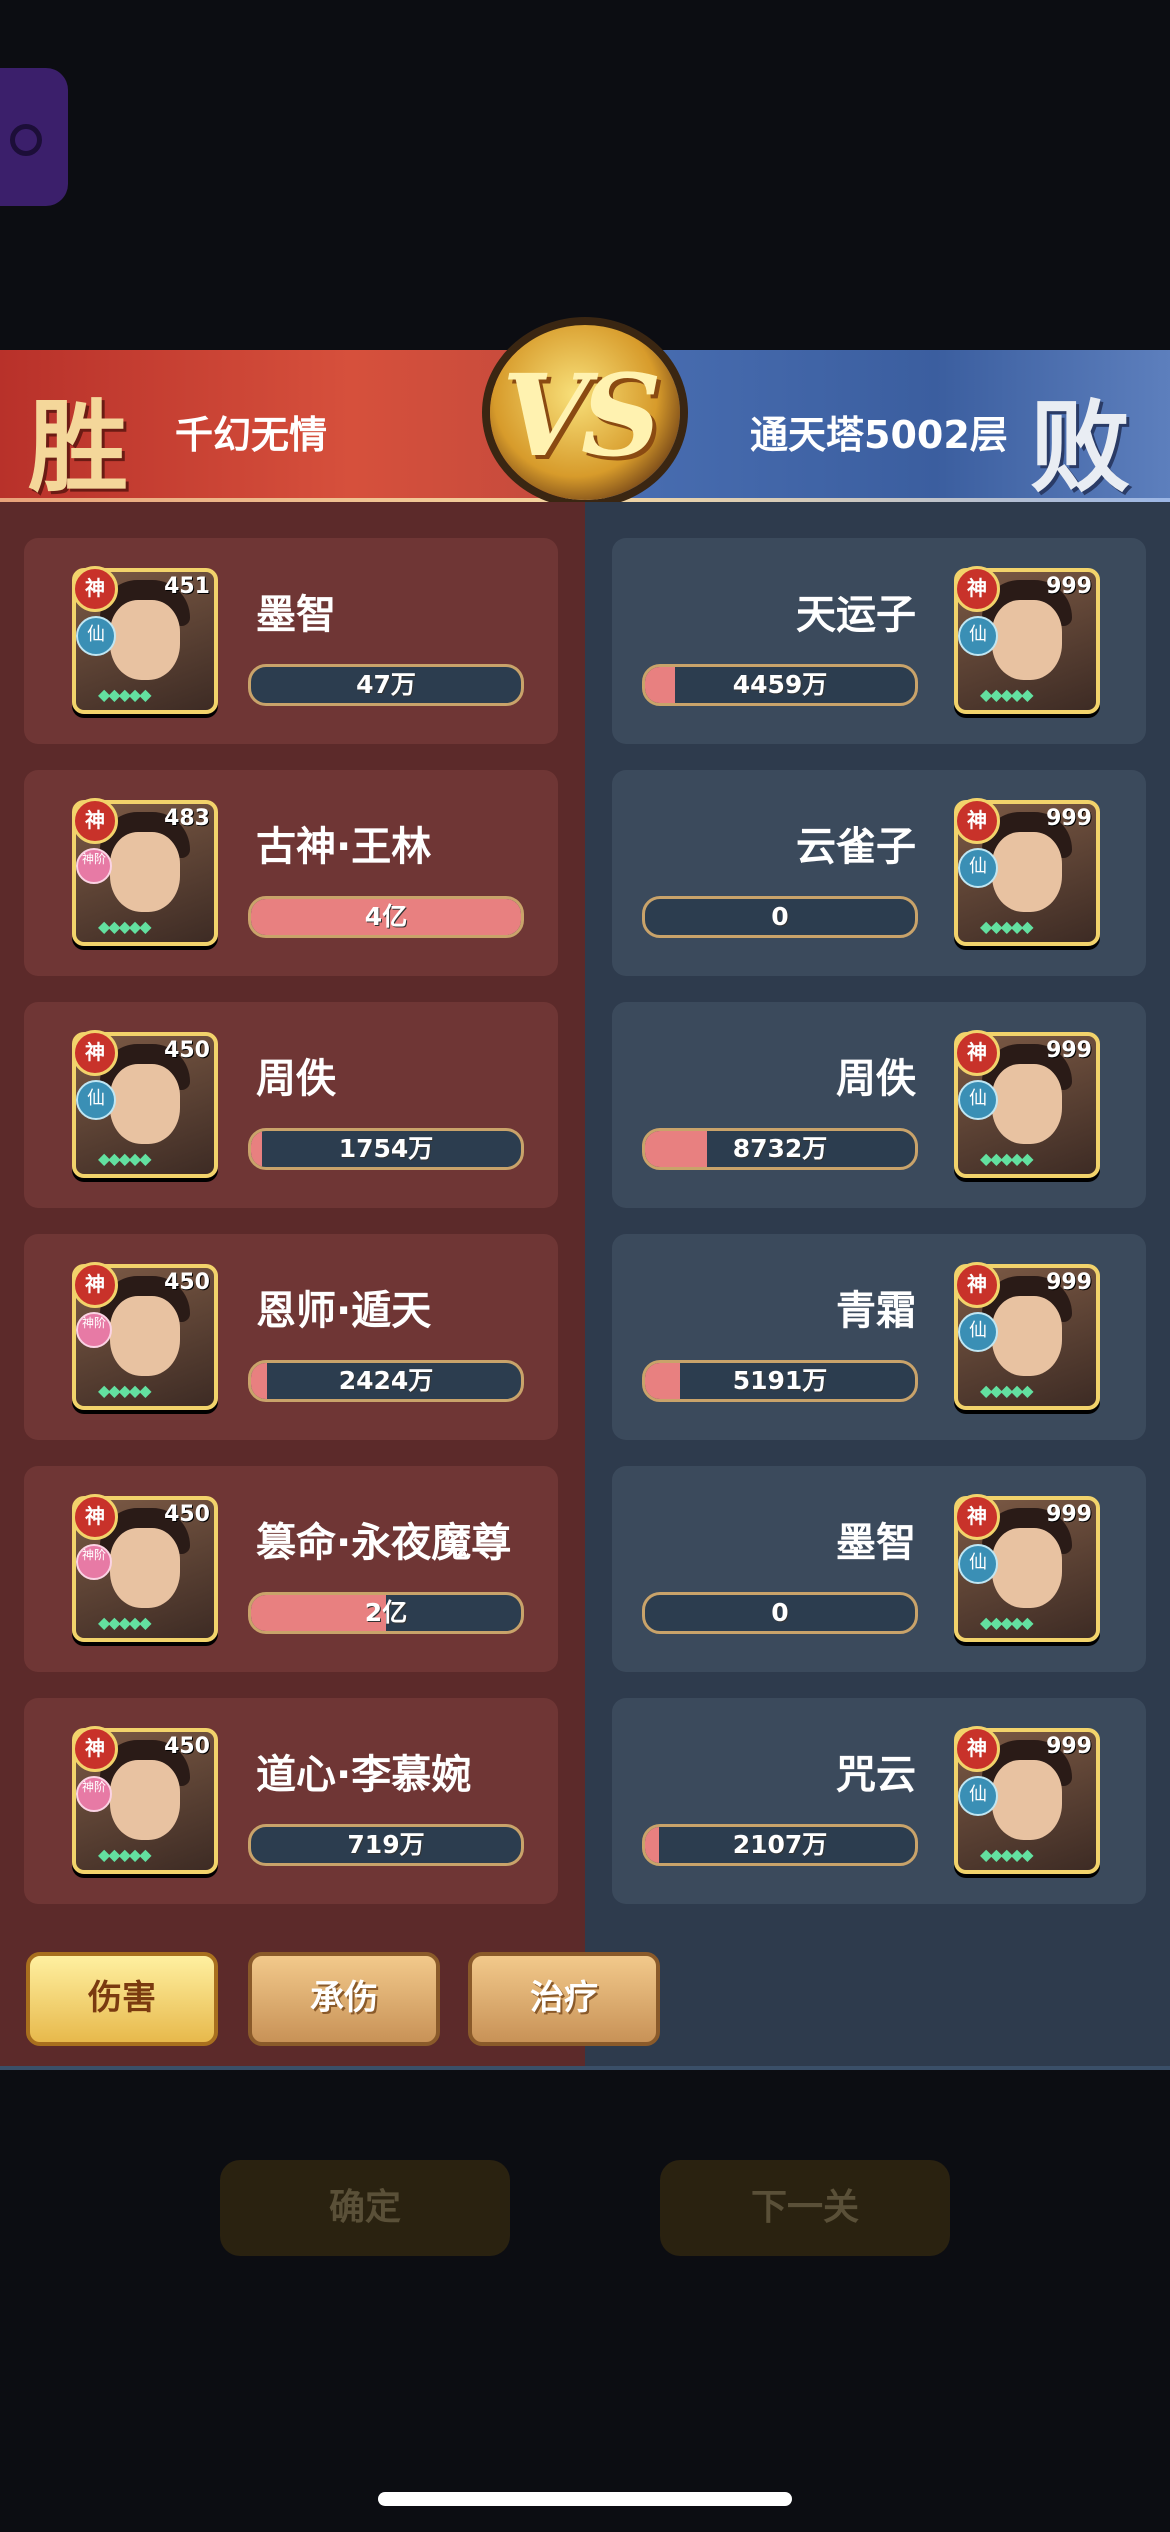 Image resolution: width=1170 pixels, height=2532 pixels. I want to click on left-hero-card: 451 神仙 ◆◆◆◆◆ 墨智 47万, so click(291, 641).